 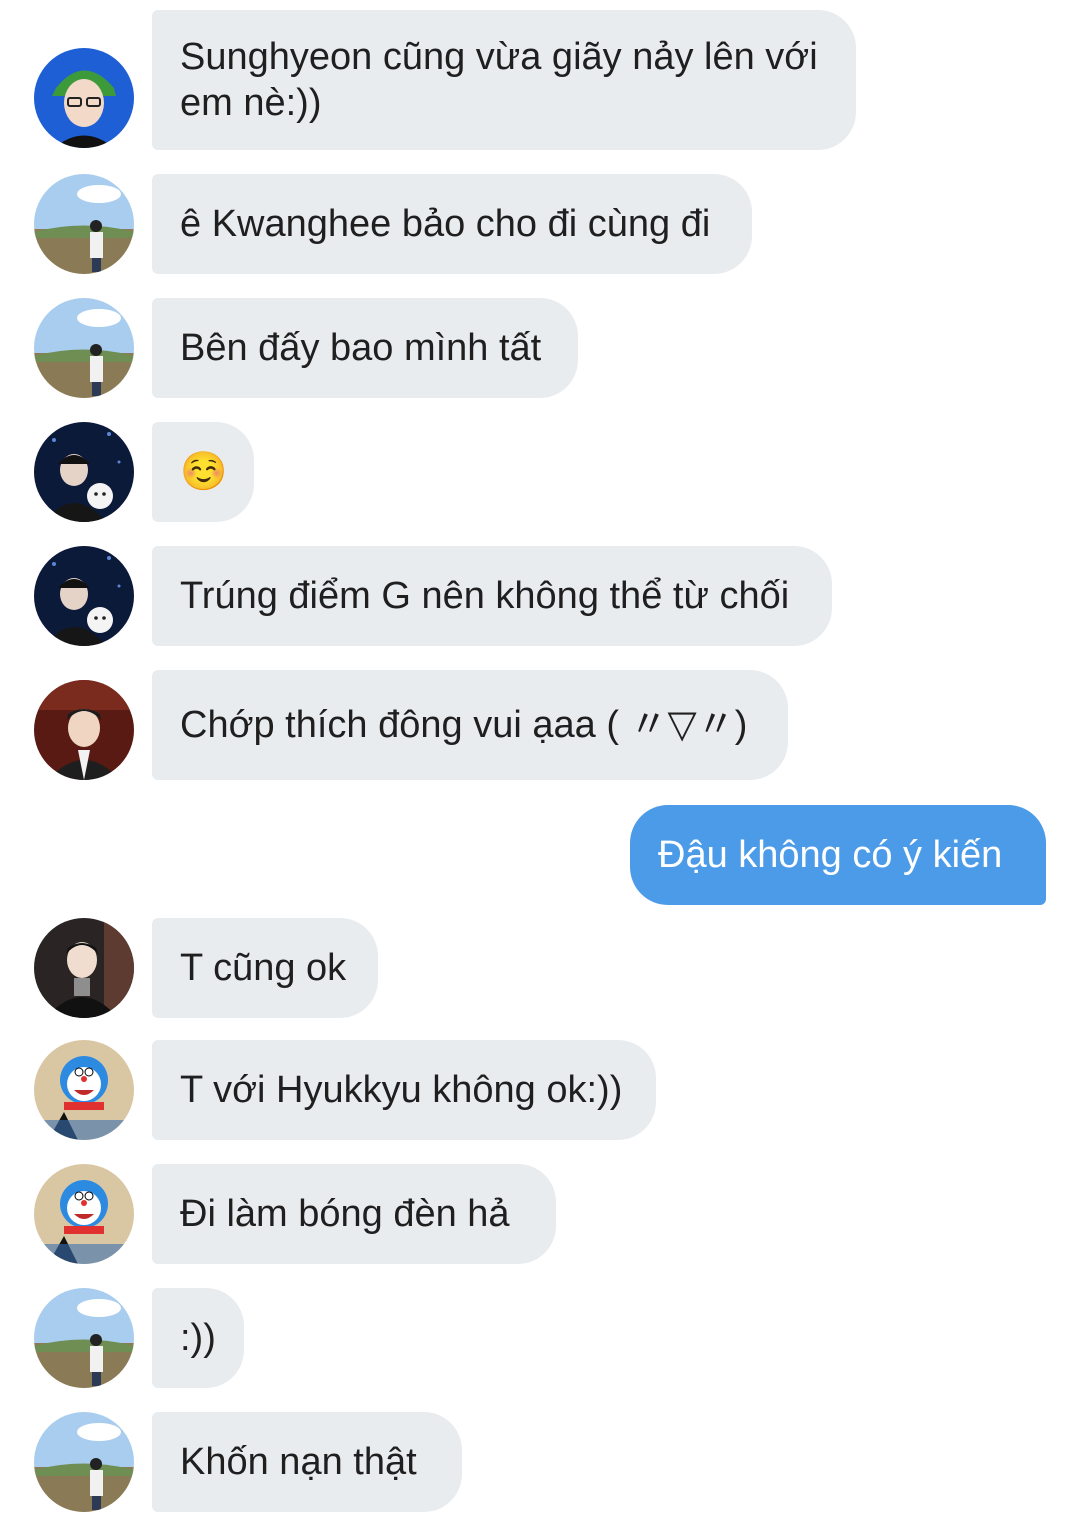 I want to click on avatar-dark-suit, so click(x=84, y=968).